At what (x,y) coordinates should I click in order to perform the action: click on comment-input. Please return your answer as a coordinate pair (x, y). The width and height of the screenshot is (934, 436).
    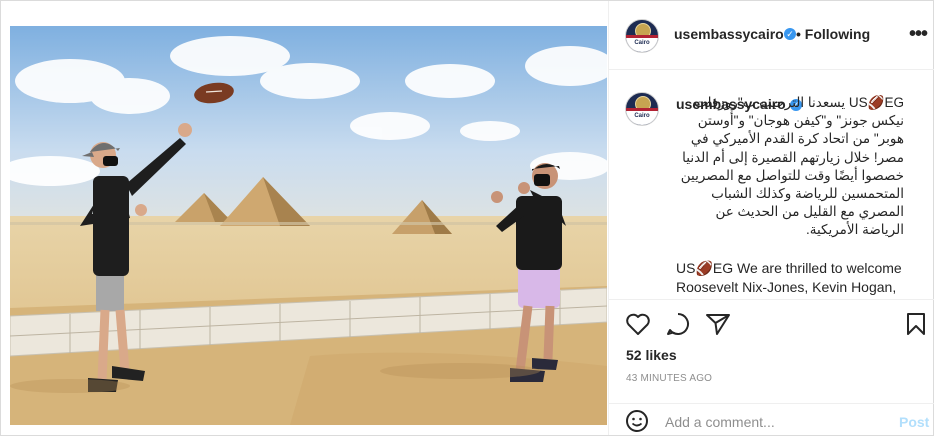
    Looking at the image, I should click on (765, 422).